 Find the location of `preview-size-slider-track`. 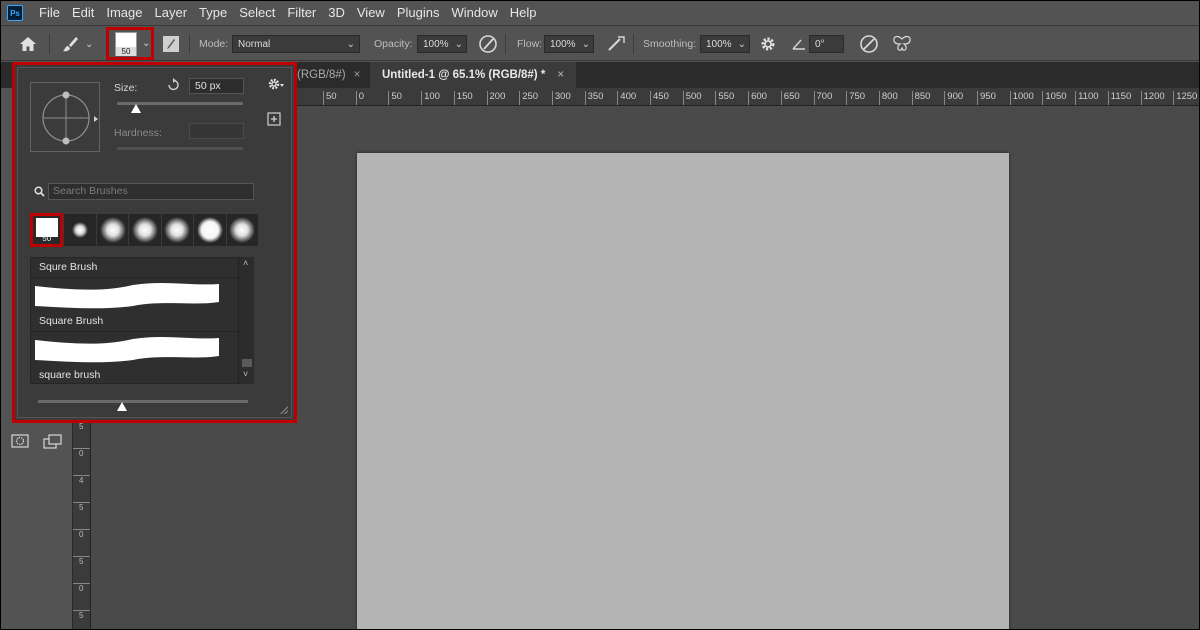

preview-size-slider-track is located at coordinates (143, 401).